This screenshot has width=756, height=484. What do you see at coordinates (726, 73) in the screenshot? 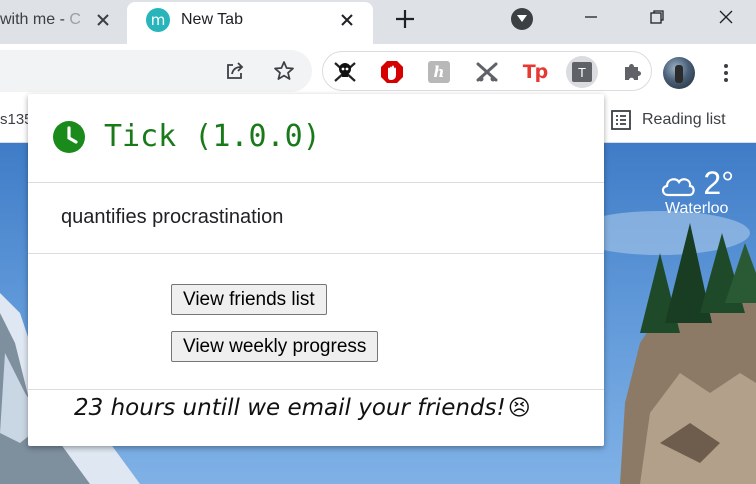
I see `menu-kebab-icon` at bounding box center [726, 73].